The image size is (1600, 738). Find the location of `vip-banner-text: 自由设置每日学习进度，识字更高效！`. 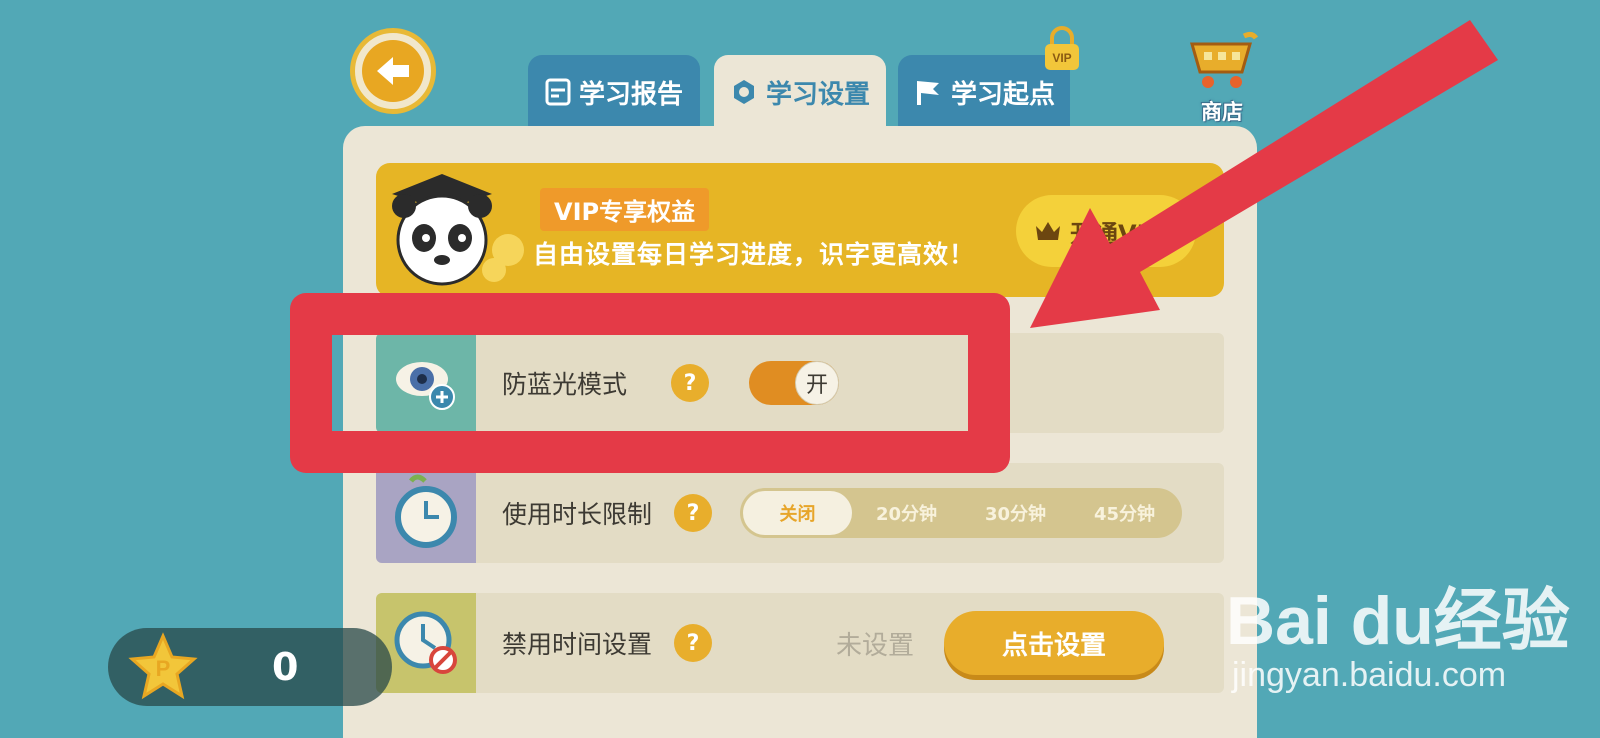

vip-banner-text: 自由设置每日学习进度，识字更高效！ is located at coordinates (754, 254).